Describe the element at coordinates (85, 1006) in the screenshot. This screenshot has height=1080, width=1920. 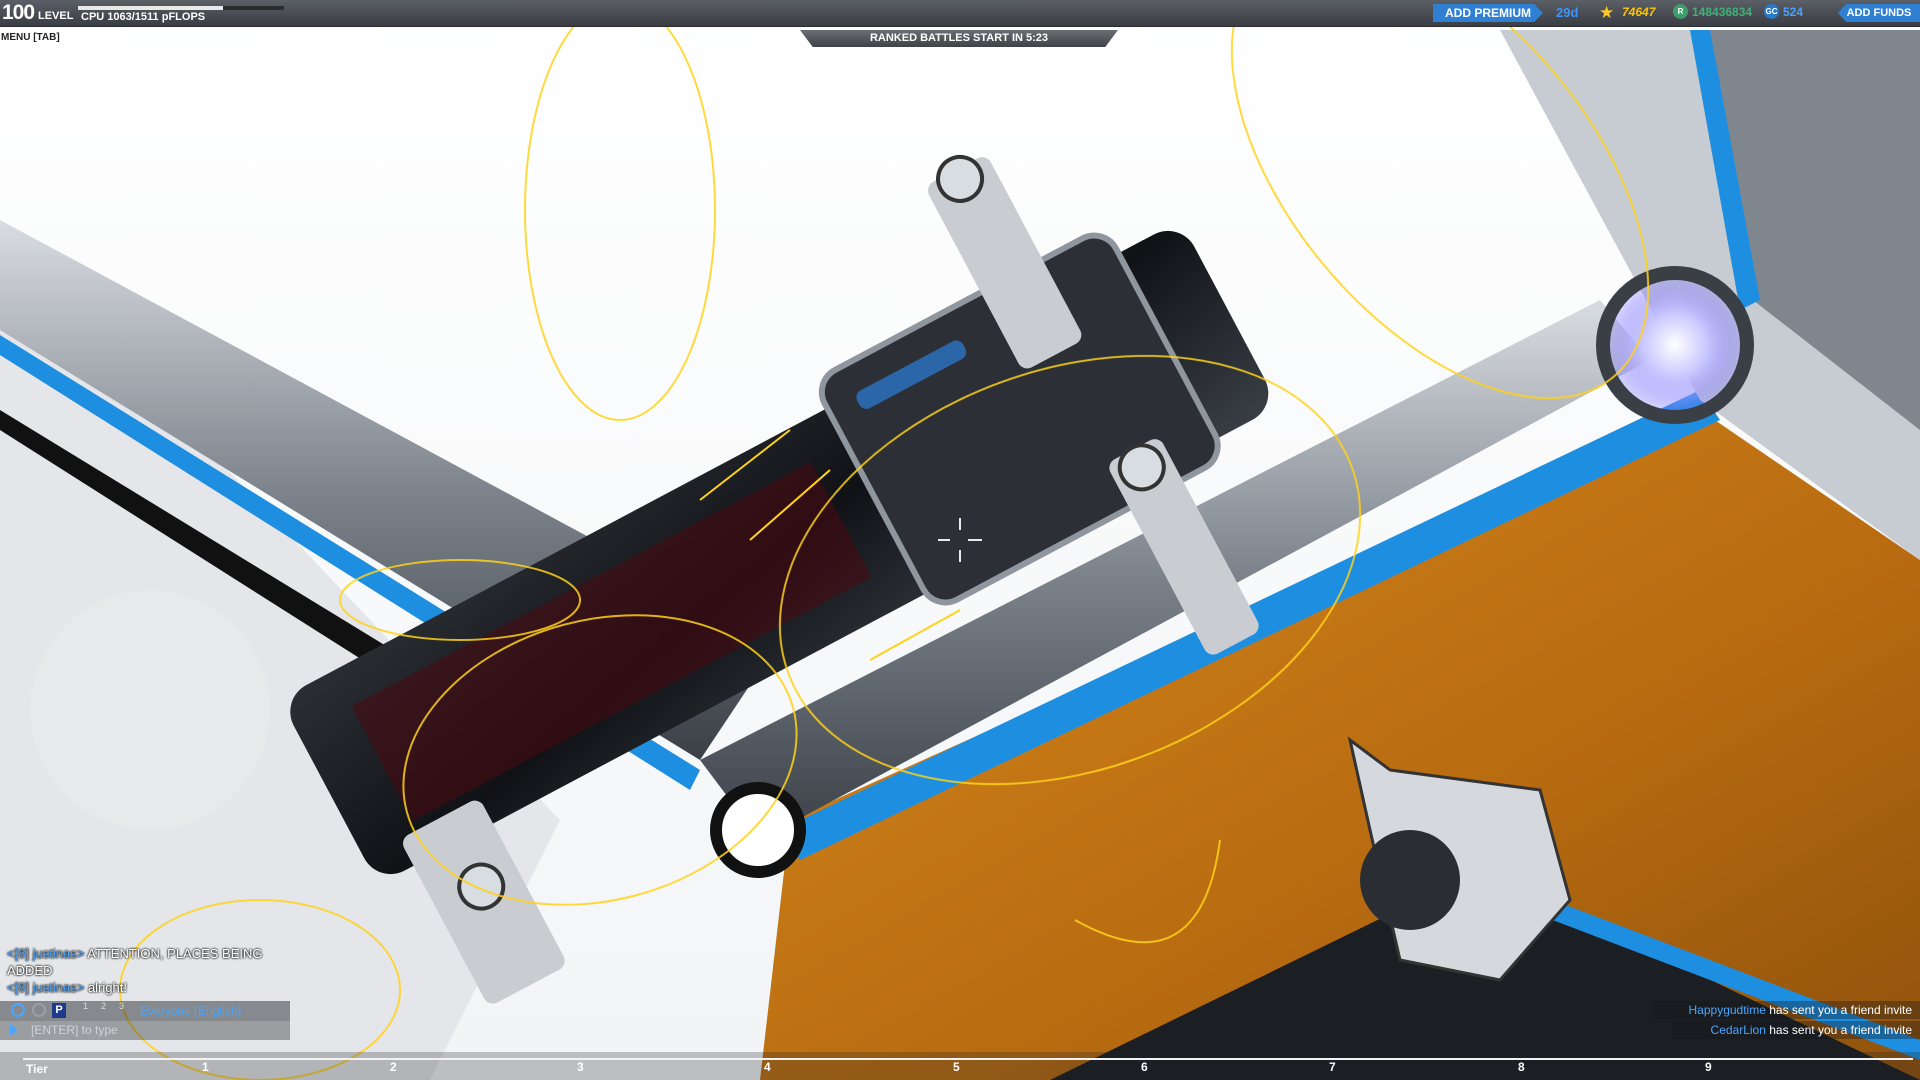
I see `channel-tab-1: 1` at that location.